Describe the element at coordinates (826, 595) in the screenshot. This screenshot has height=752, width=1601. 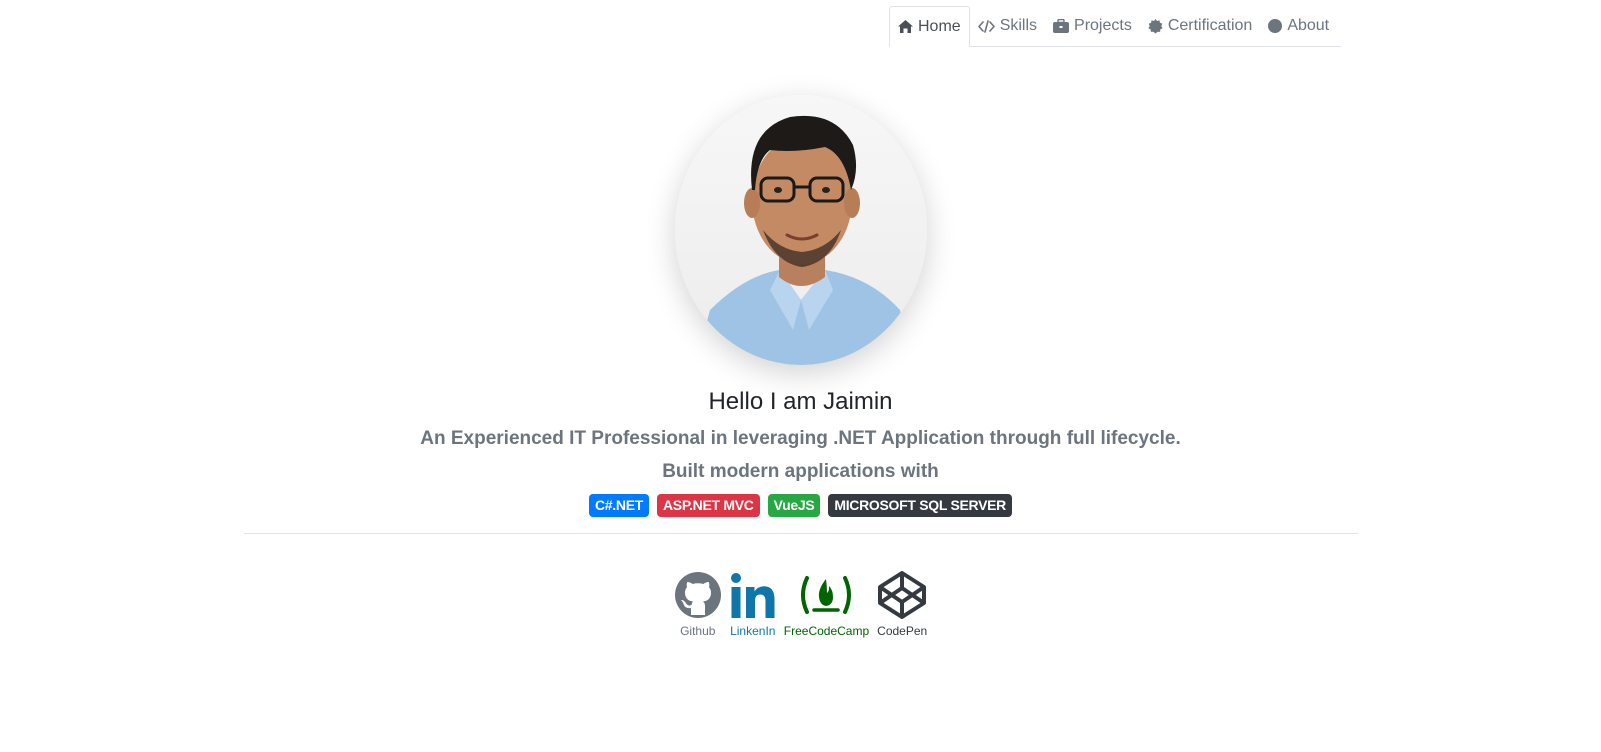
I see `freecodecamp-icon` at that location.